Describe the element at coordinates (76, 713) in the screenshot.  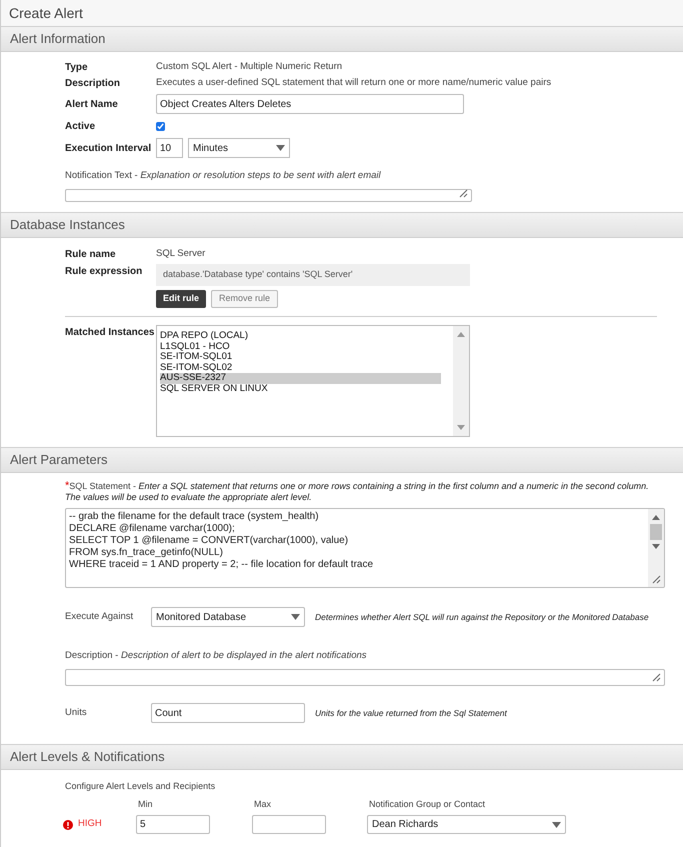
I see `field-label: Units` at that location.